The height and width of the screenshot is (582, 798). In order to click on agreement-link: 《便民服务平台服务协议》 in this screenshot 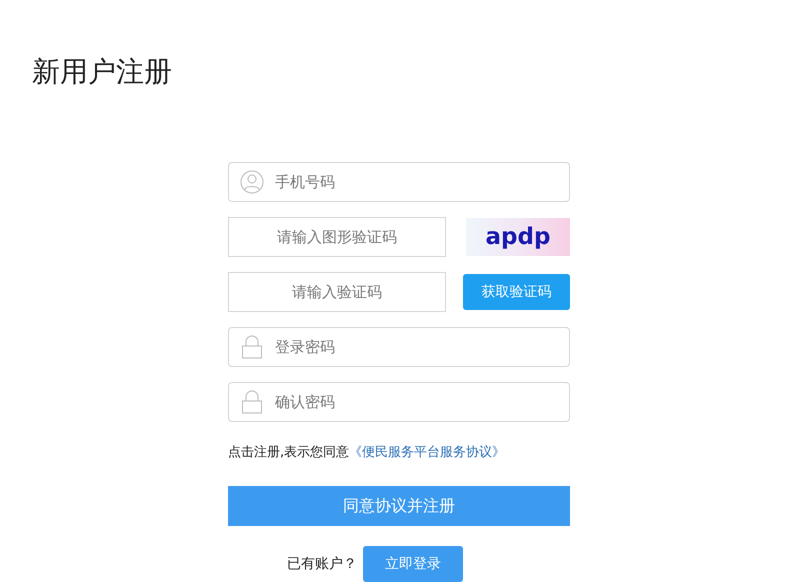, I will do `click(427, 452)`.